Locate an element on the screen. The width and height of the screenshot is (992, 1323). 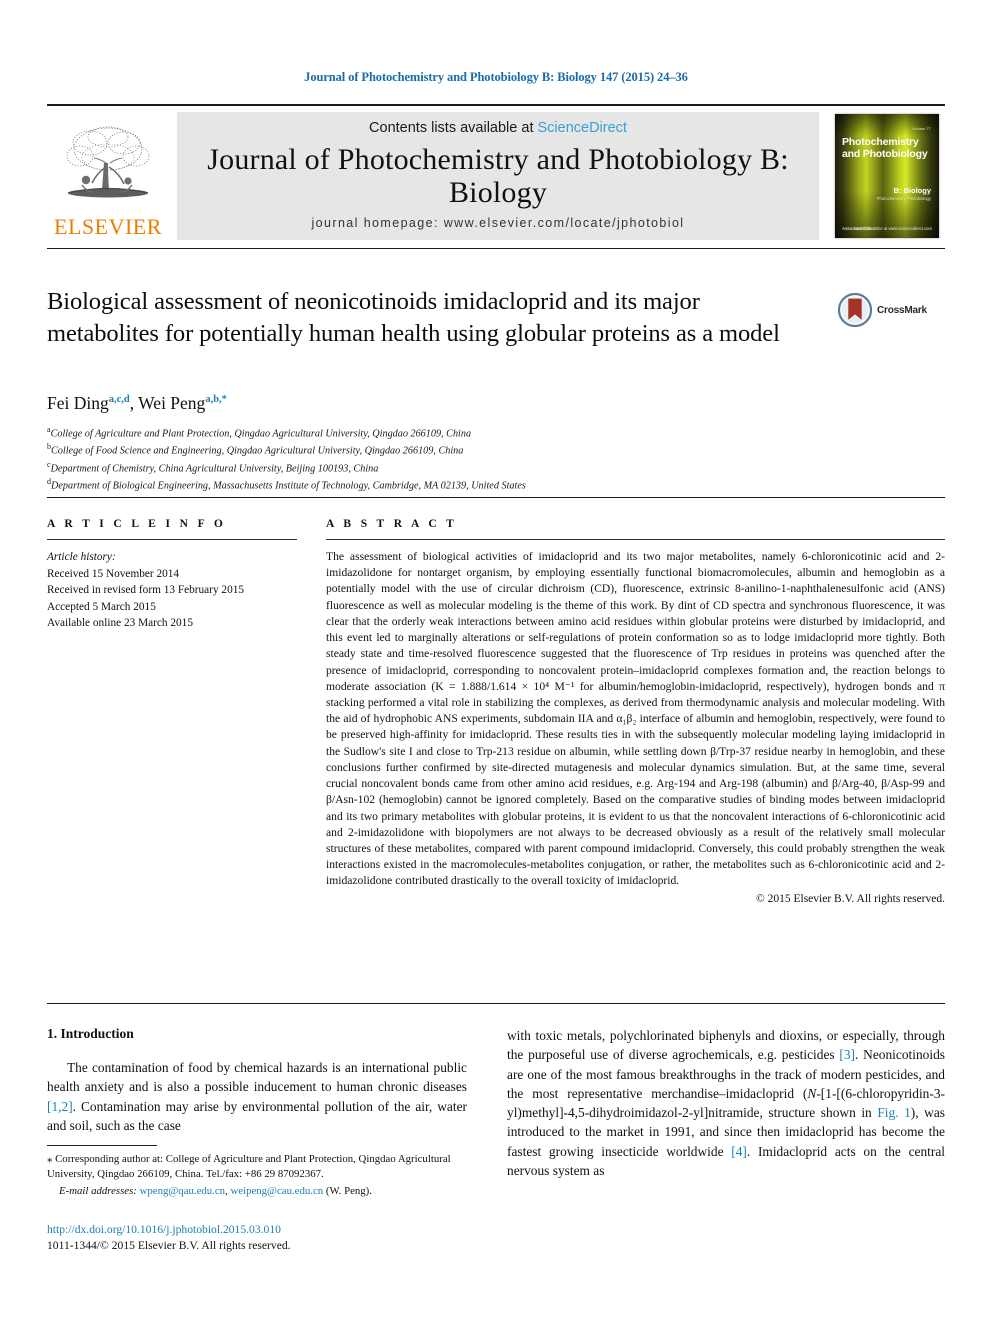
cover-kicker: Volume 77 is located at coordinates (921, 129).